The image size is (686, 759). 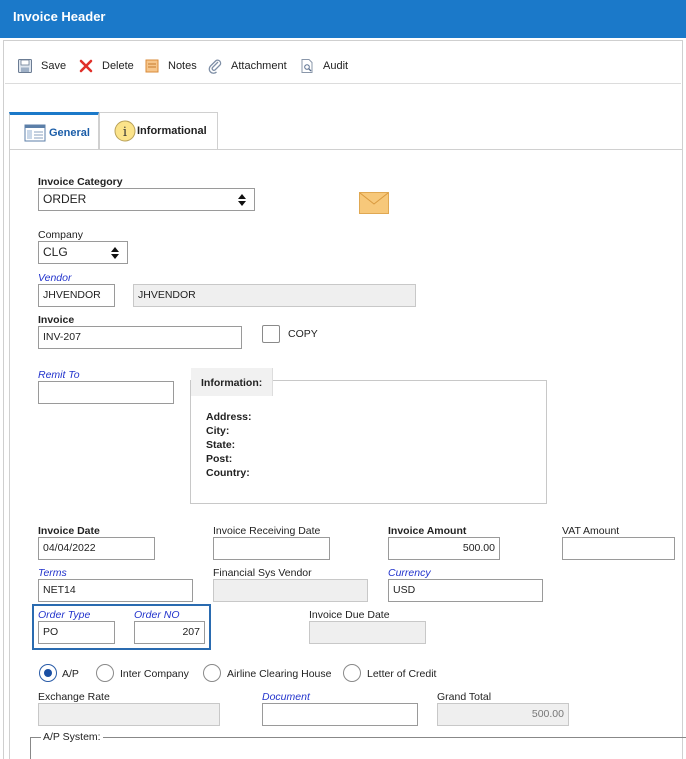 What do you see at coordinates (86, 66) in the screenshot?
I see `red-x-icon` at bounding box center [86, 66].